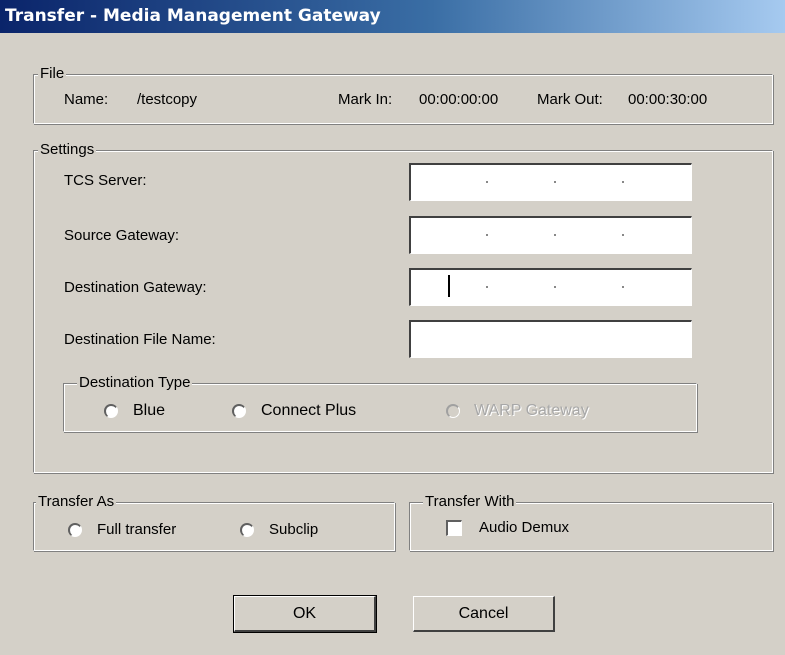 Image resolution: width=785 pixels, height=655 pixels. I want to click on tcs-server-label: TCS Server:, so click(105, 180).